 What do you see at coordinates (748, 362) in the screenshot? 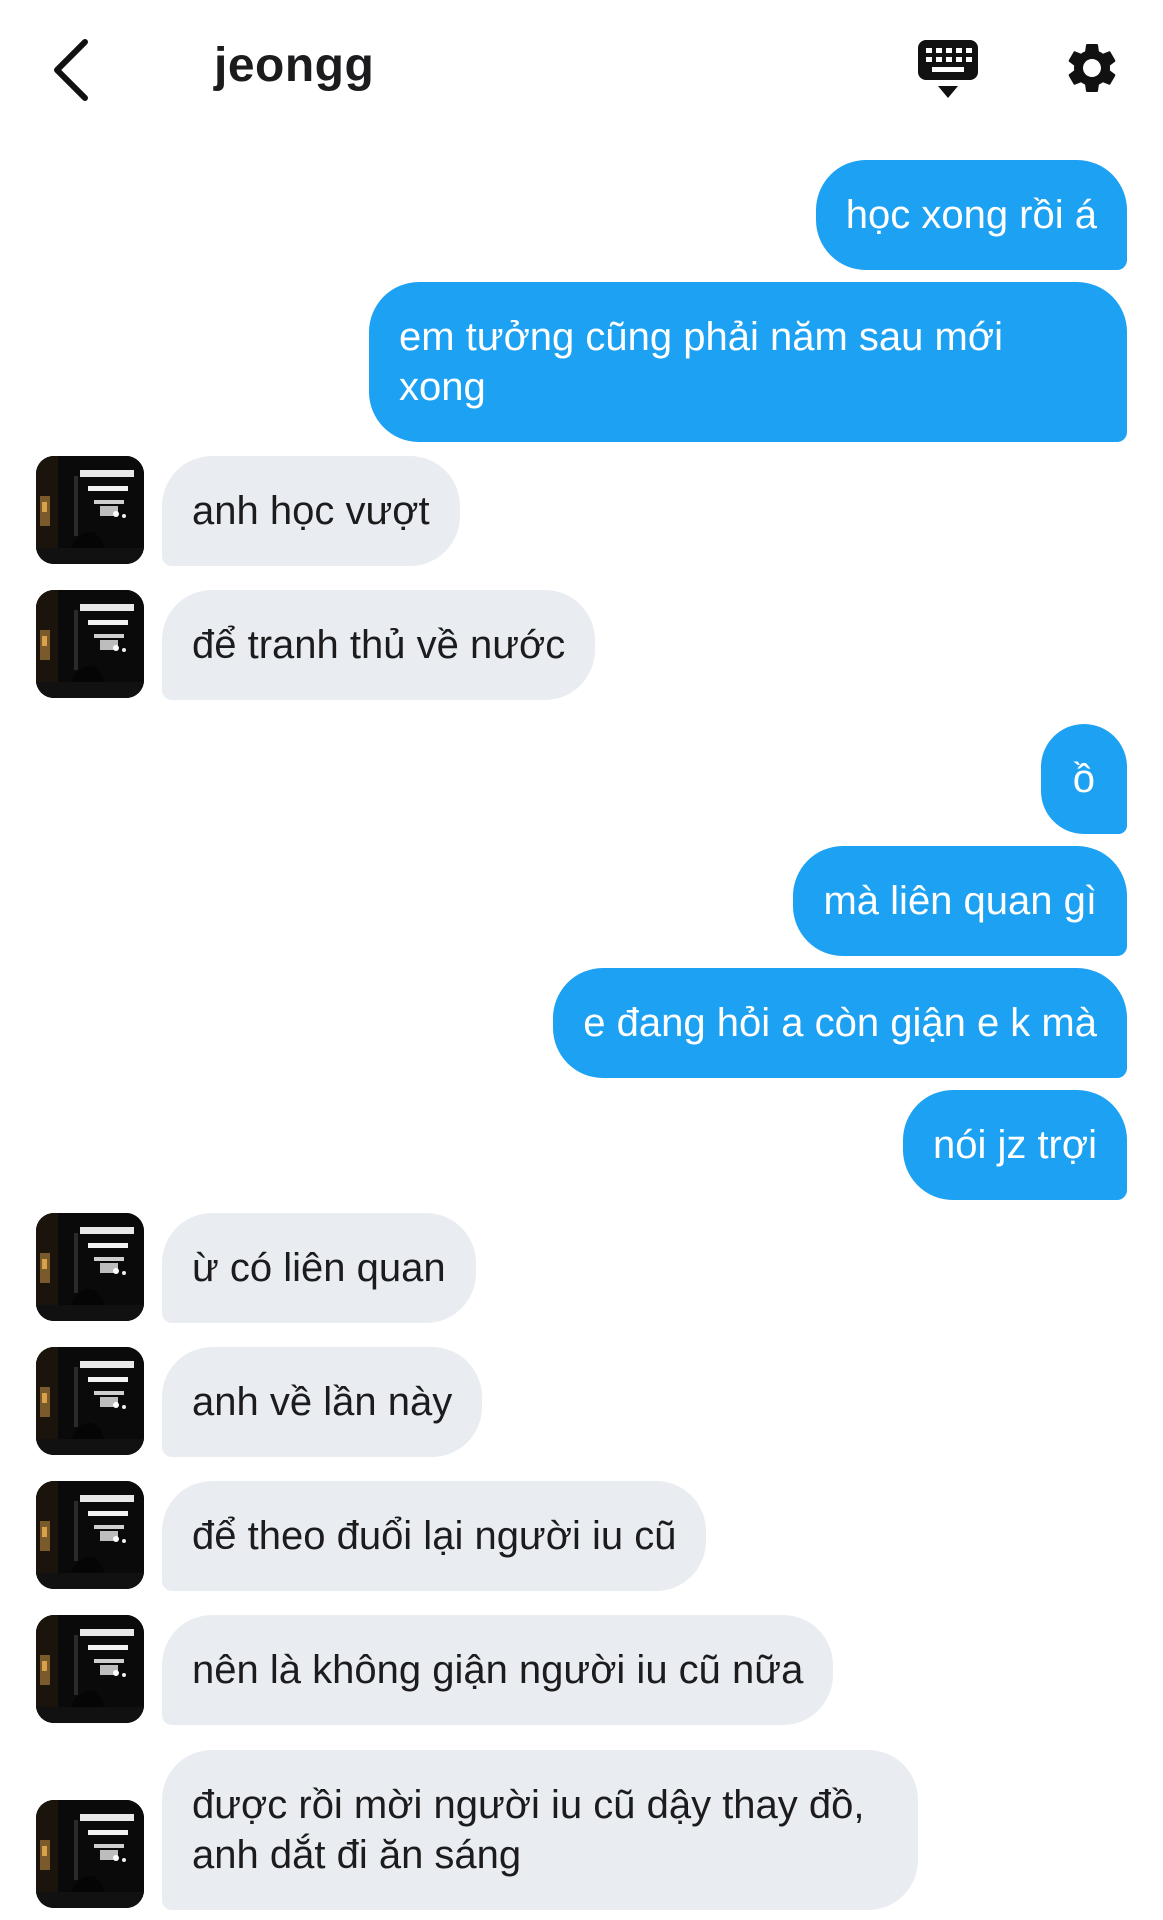
I see `message-bubble-outgoing: em tưởng cũng phải năm sau mới xong` at bounding box center [748, 362].